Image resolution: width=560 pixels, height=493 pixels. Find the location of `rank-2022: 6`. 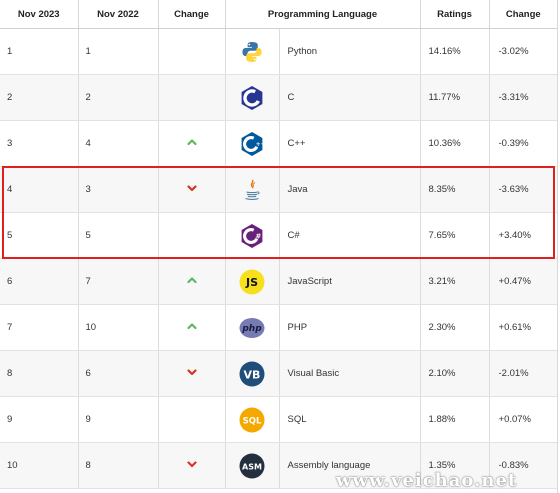

rank-2022: 6 is located at coordinates (118, 373).